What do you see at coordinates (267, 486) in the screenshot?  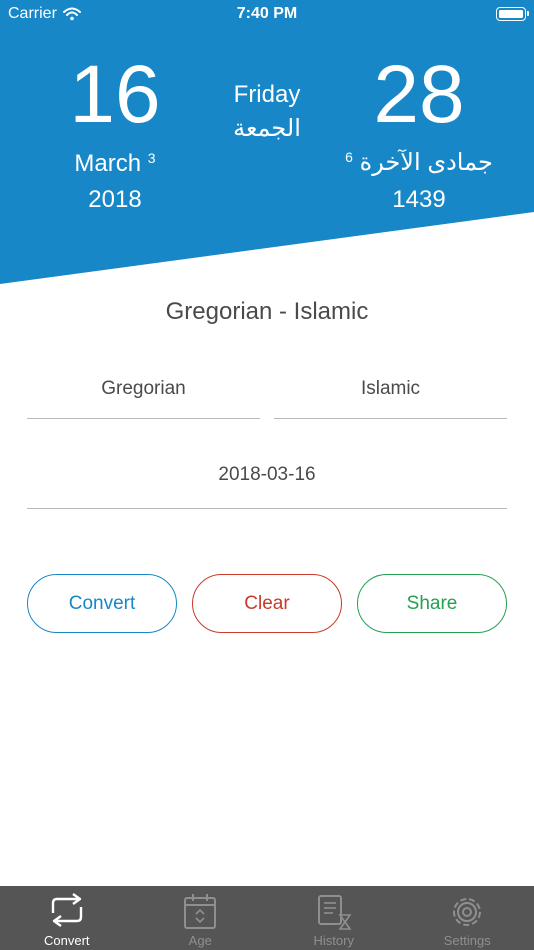 I see `date-input: 2018-03-16` at bounding box center [267, 486].